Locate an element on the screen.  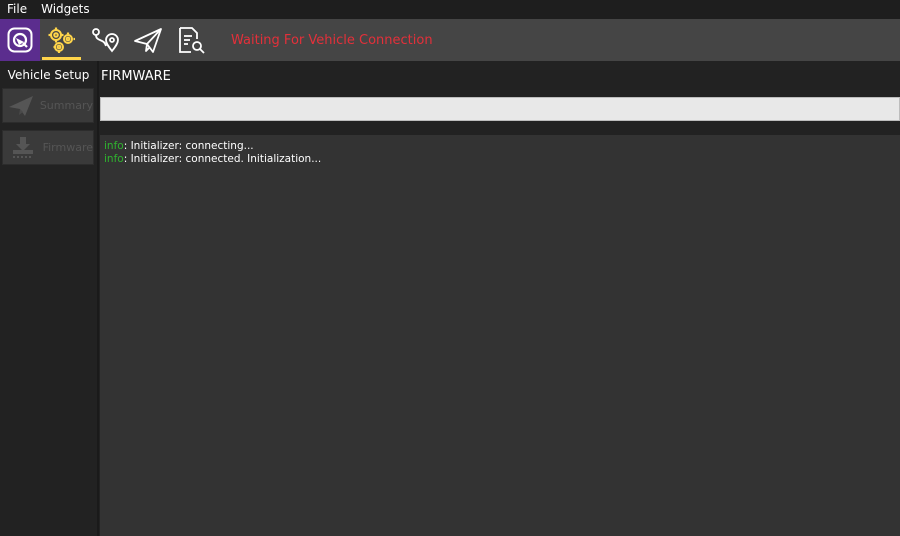
connection-status: Waiting For Vehicle Connection is located at coordinates (332, 40).